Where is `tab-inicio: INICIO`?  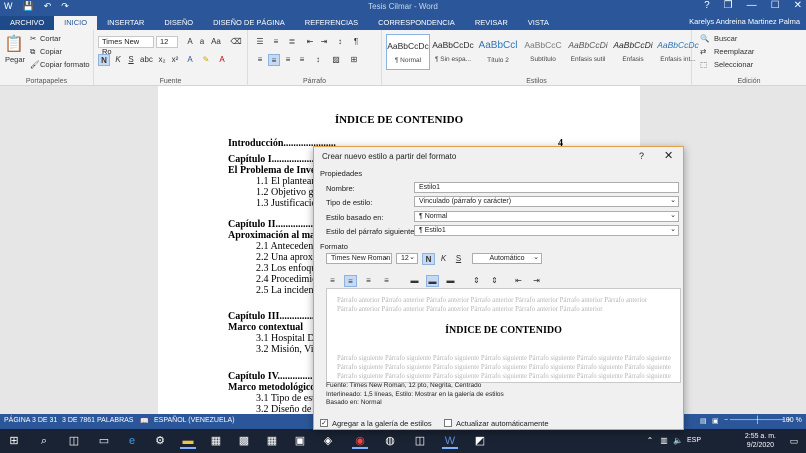 tab-inicio: INICIO is located at coordinates (76, 23).